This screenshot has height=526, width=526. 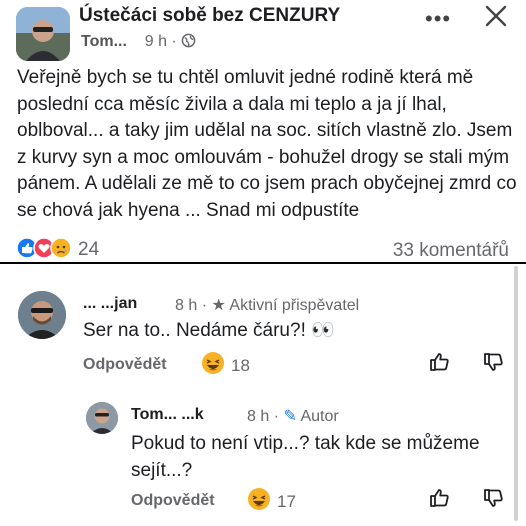 I want to click on reply-meta: 8 h · ✎ Autor, so click(x=293, y=416).